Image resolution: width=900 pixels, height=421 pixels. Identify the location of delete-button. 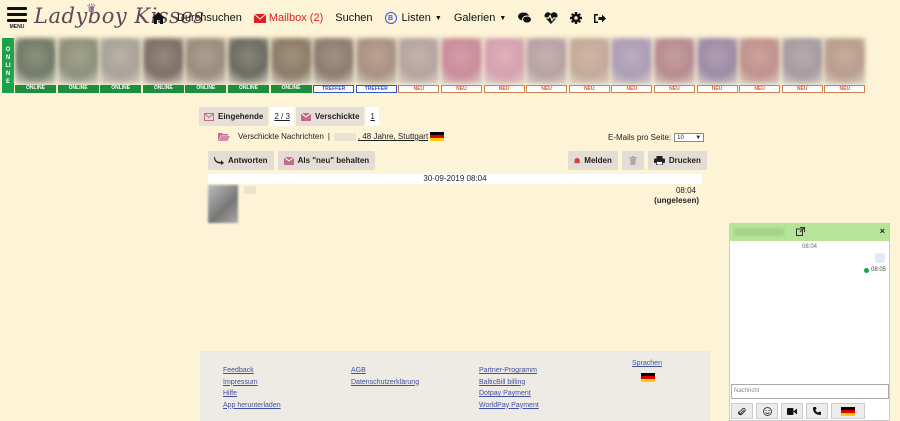
(632, 160).